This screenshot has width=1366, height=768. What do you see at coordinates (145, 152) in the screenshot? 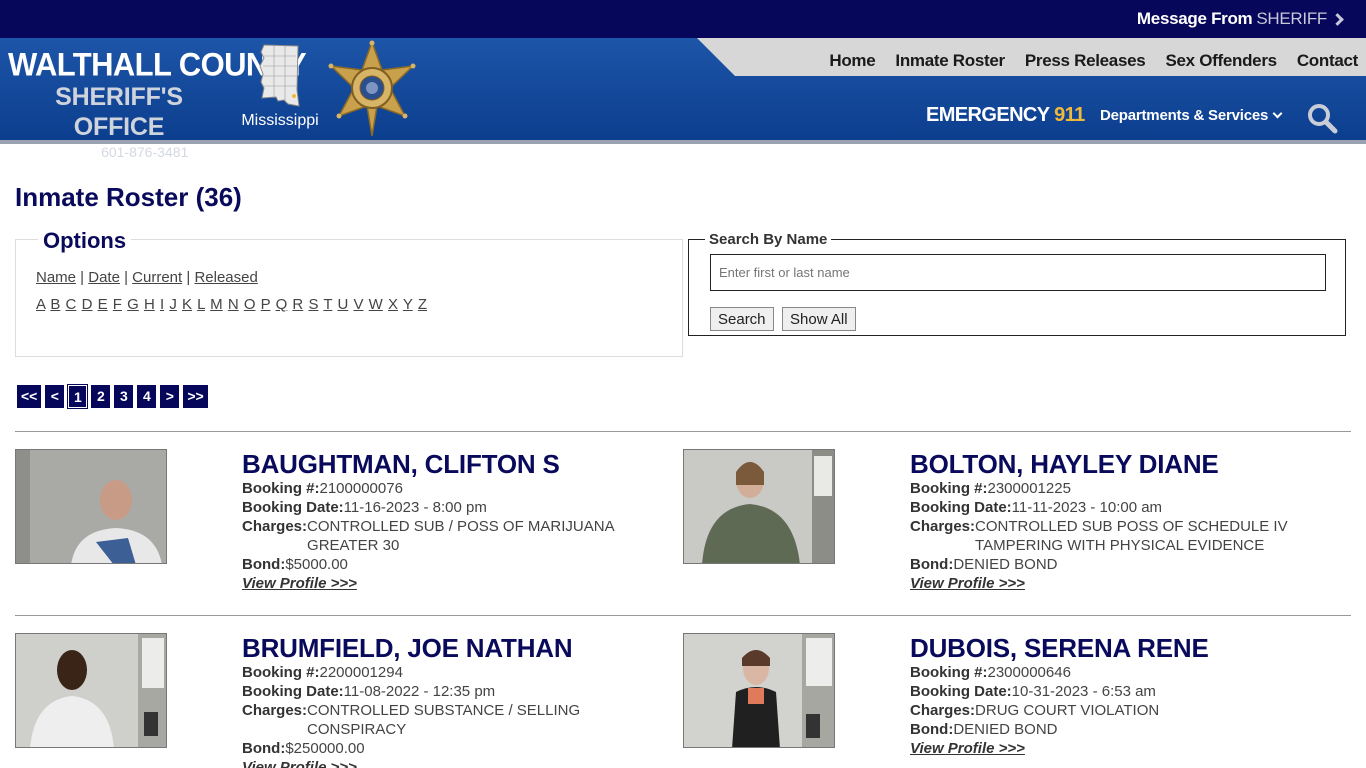
I see `phone-number: 601-876-3481` at bounding box center [145, 152].